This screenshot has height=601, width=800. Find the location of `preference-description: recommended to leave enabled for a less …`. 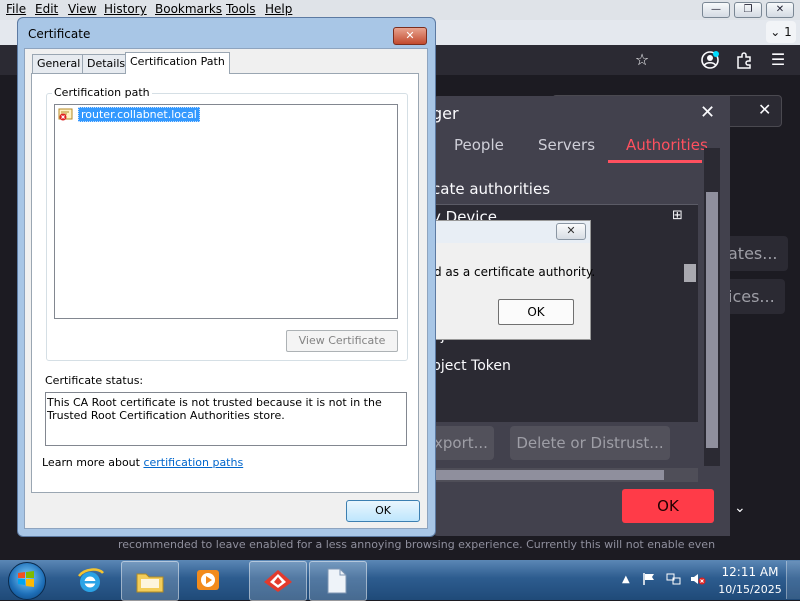

preference-description: recommended to leave enabled for a less … is located at coordinates (417, 544).